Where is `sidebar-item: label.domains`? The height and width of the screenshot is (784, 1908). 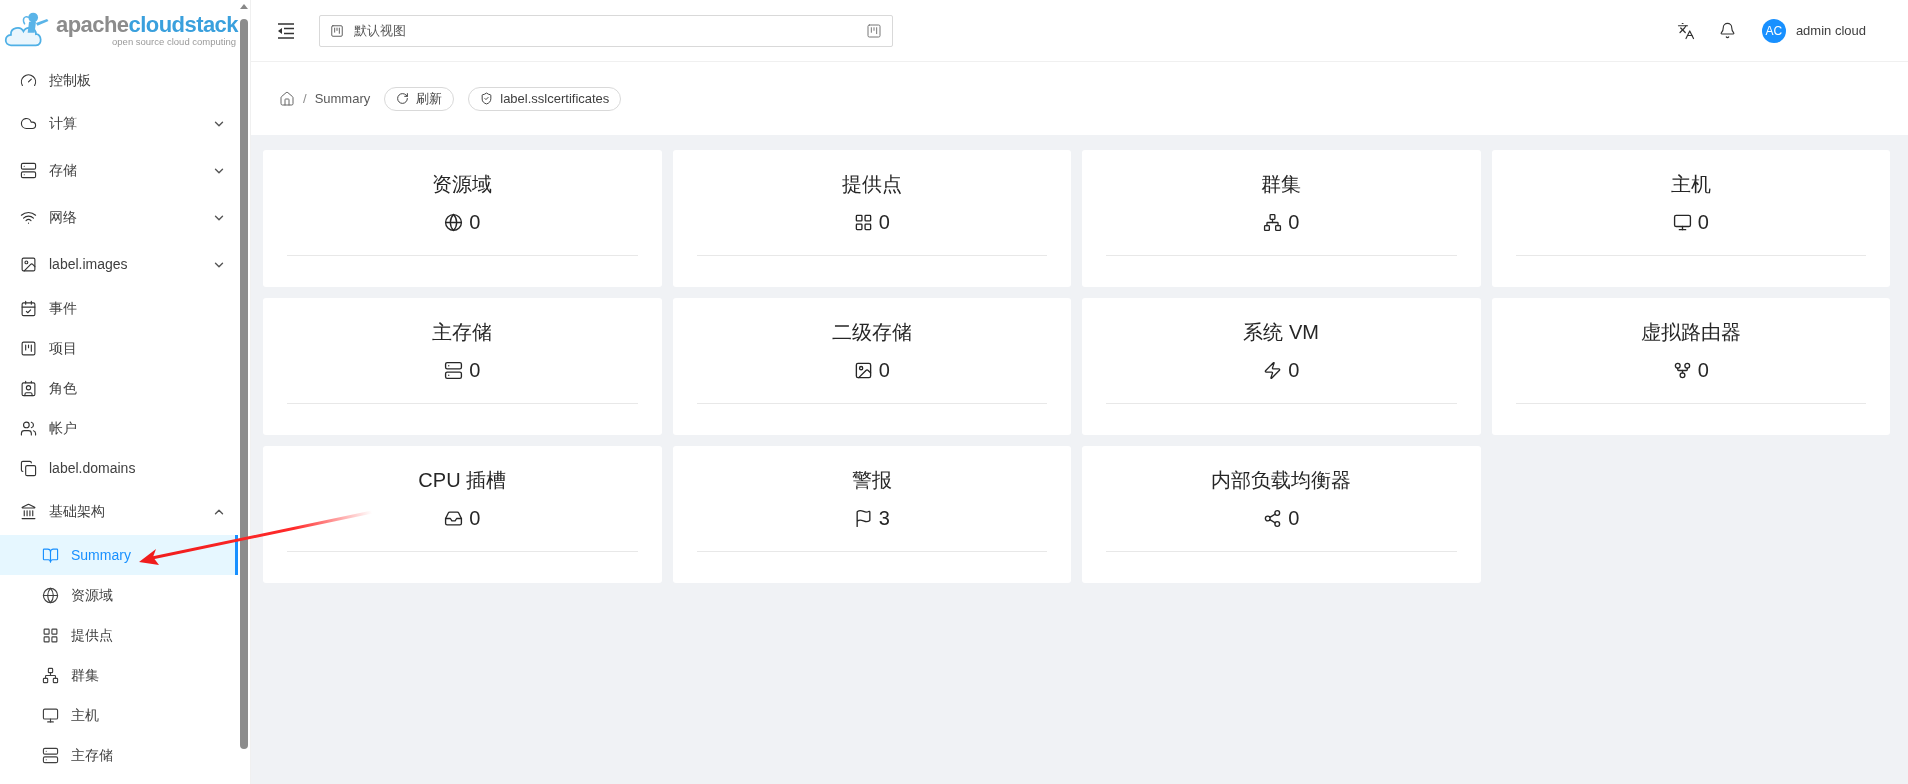 sidebar-item: label.domains is located at coordinates (119, 468).